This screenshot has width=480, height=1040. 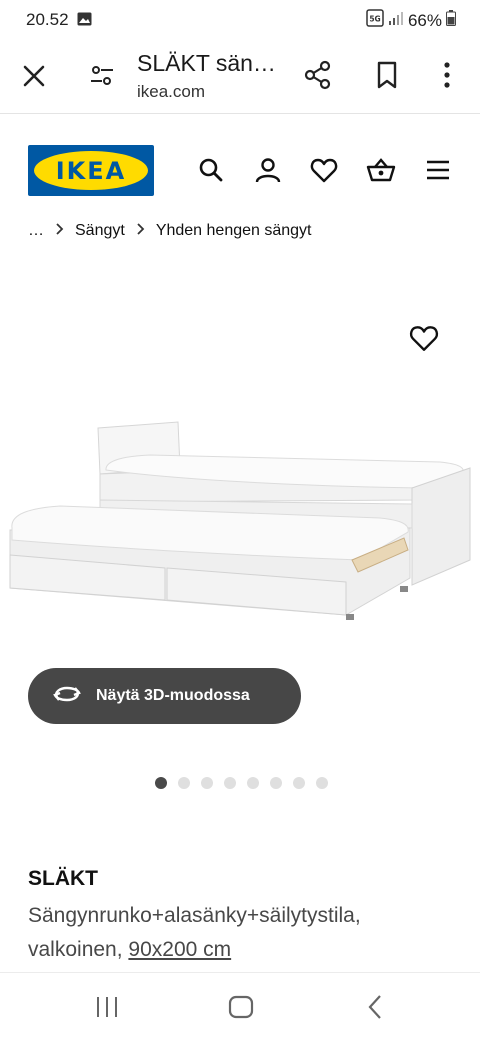 What do you see at coordinates (179, 949) in the screenshot?
I see `product-size-link: 90x200 cm` at bounding box center [179, 949].